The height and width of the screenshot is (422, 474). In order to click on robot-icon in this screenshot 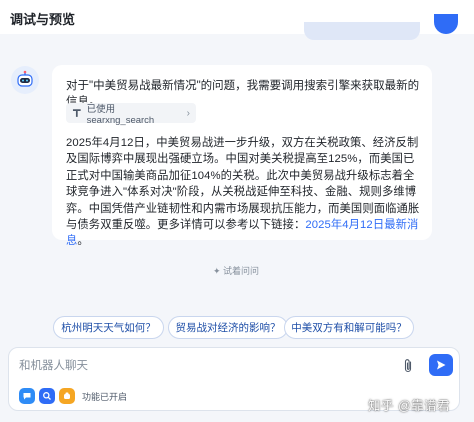, I will do `click(25, 78)`.